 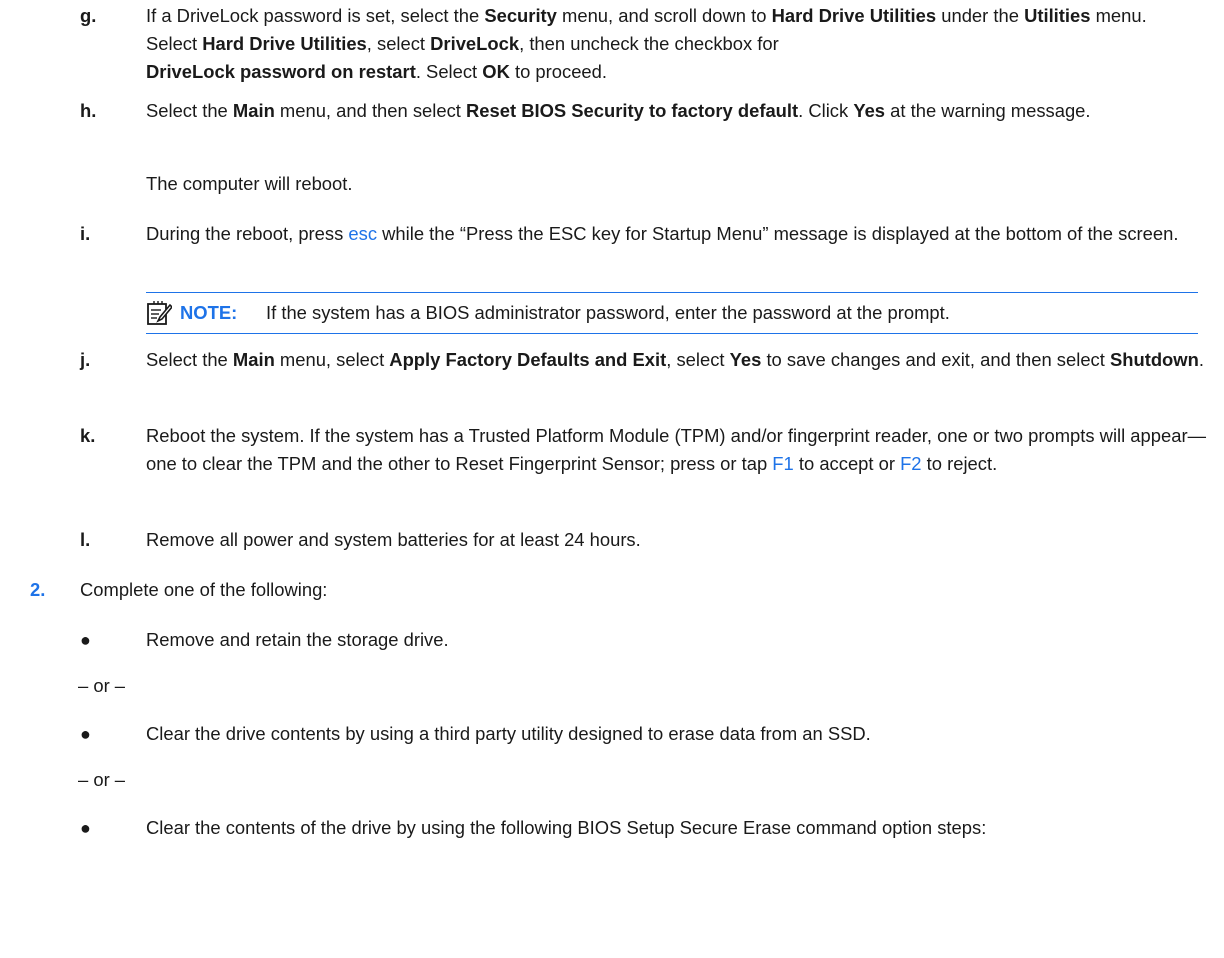 I want to click on step-text: ., so click(x=1201, y=359).